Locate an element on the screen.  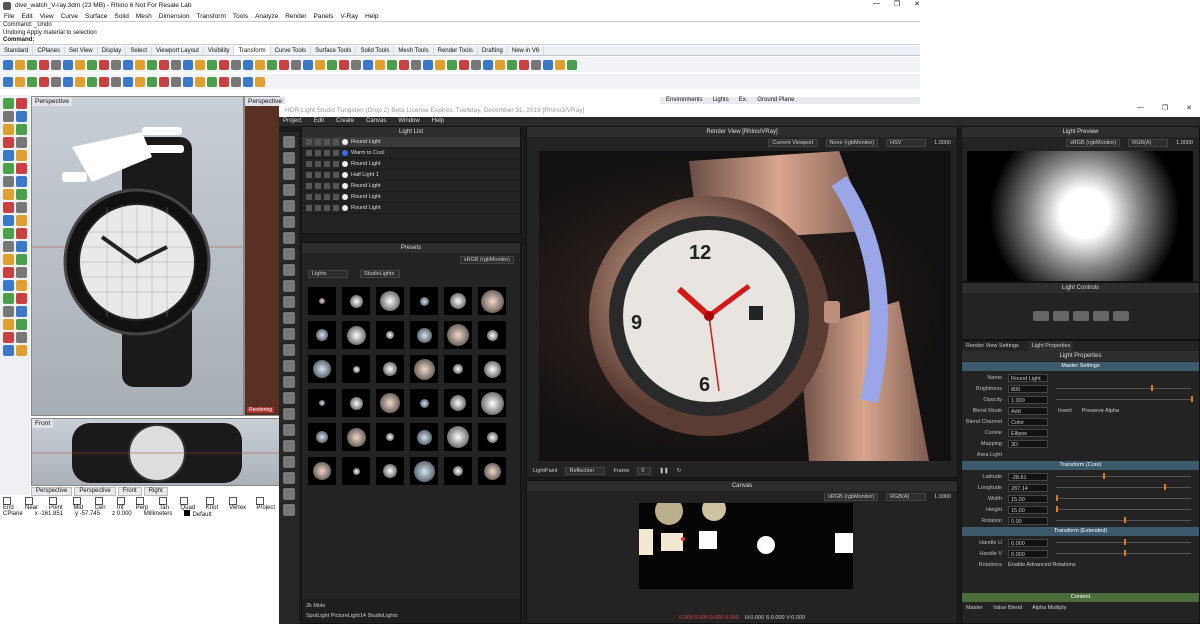
tab-render-tools: Render Tools is located at coordinates (456, 50).